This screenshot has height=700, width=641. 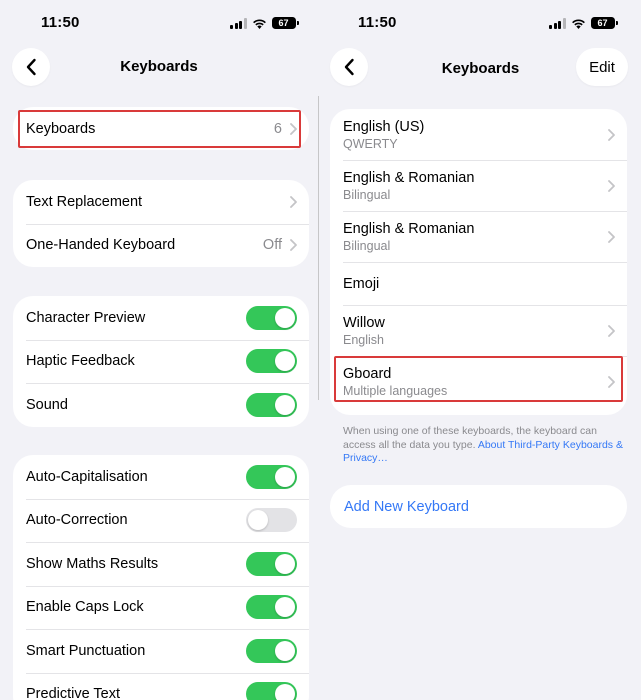 What do you see at coordinates (92, 563) in the screenshot?
I see `row-label: Show Maths Results` at bounding box center [92, 563].